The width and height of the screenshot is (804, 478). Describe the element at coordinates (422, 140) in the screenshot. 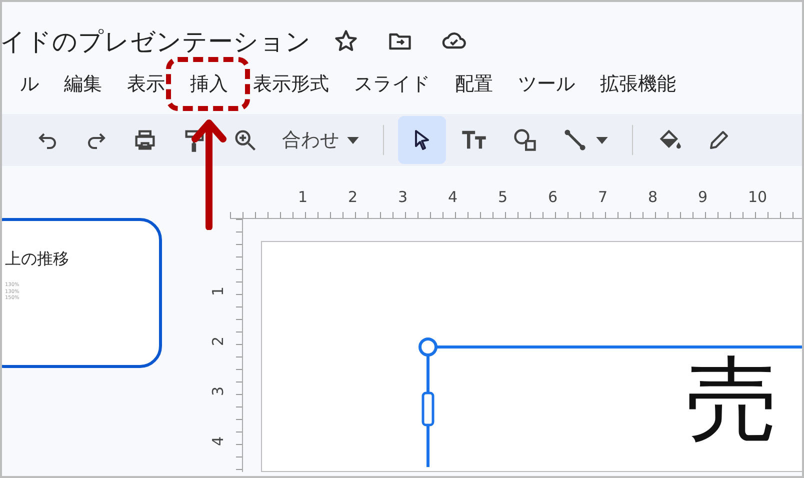

I see `select-tool-button` at that location.